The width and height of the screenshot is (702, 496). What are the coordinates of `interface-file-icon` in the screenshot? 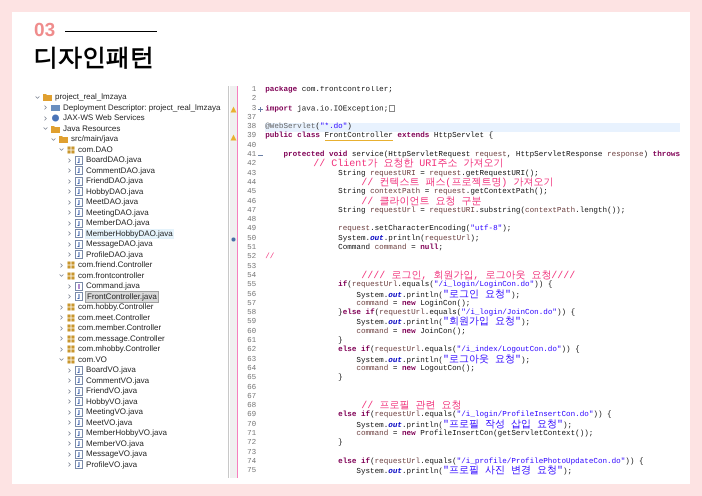 It's located at (79, 286).